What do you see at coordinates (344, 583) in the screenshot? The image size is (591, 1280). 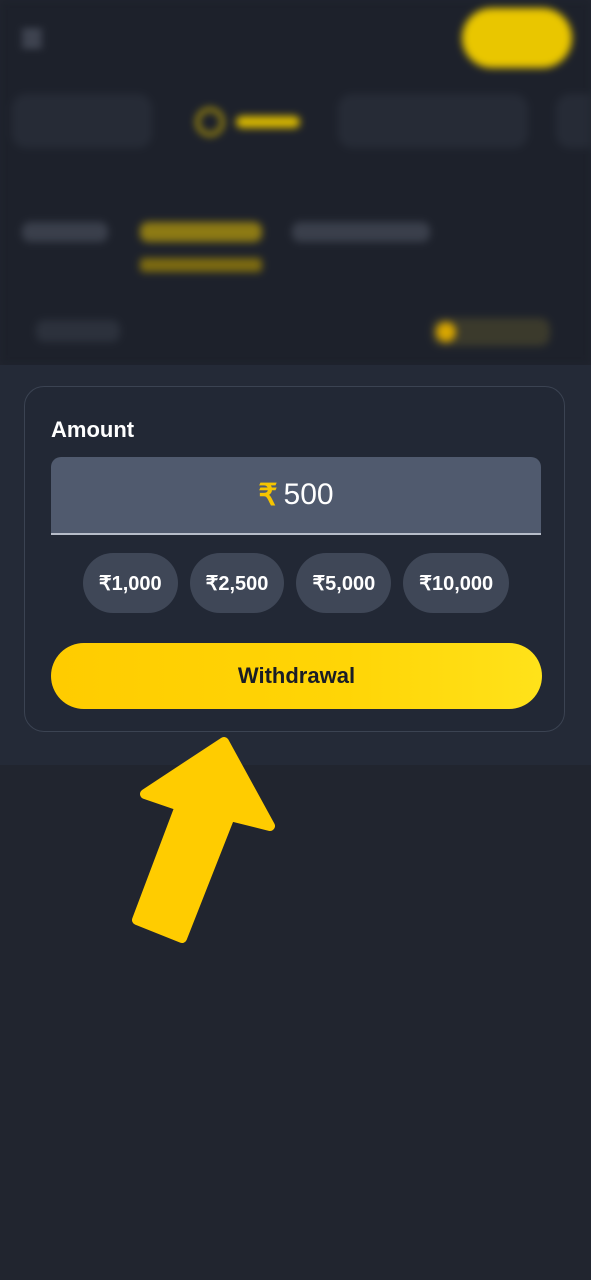 I see `quick-amount-chip-5000: ₹5,000` at bounding box center [344, 583].